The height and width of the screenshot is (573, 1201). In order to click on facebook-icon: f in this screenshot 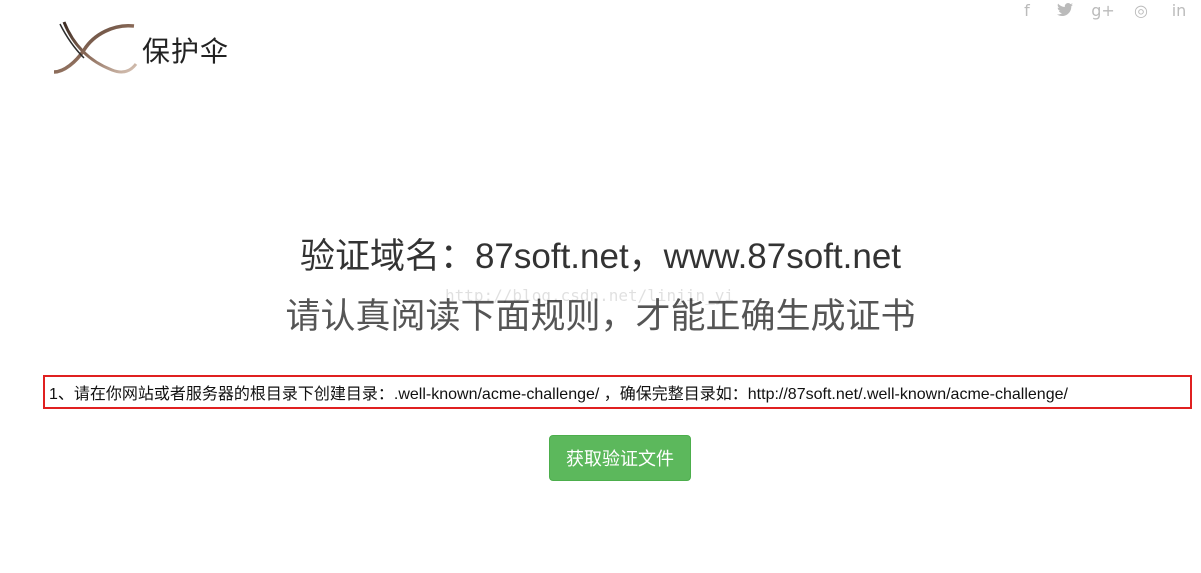, I will do `click(1027, 10)`.